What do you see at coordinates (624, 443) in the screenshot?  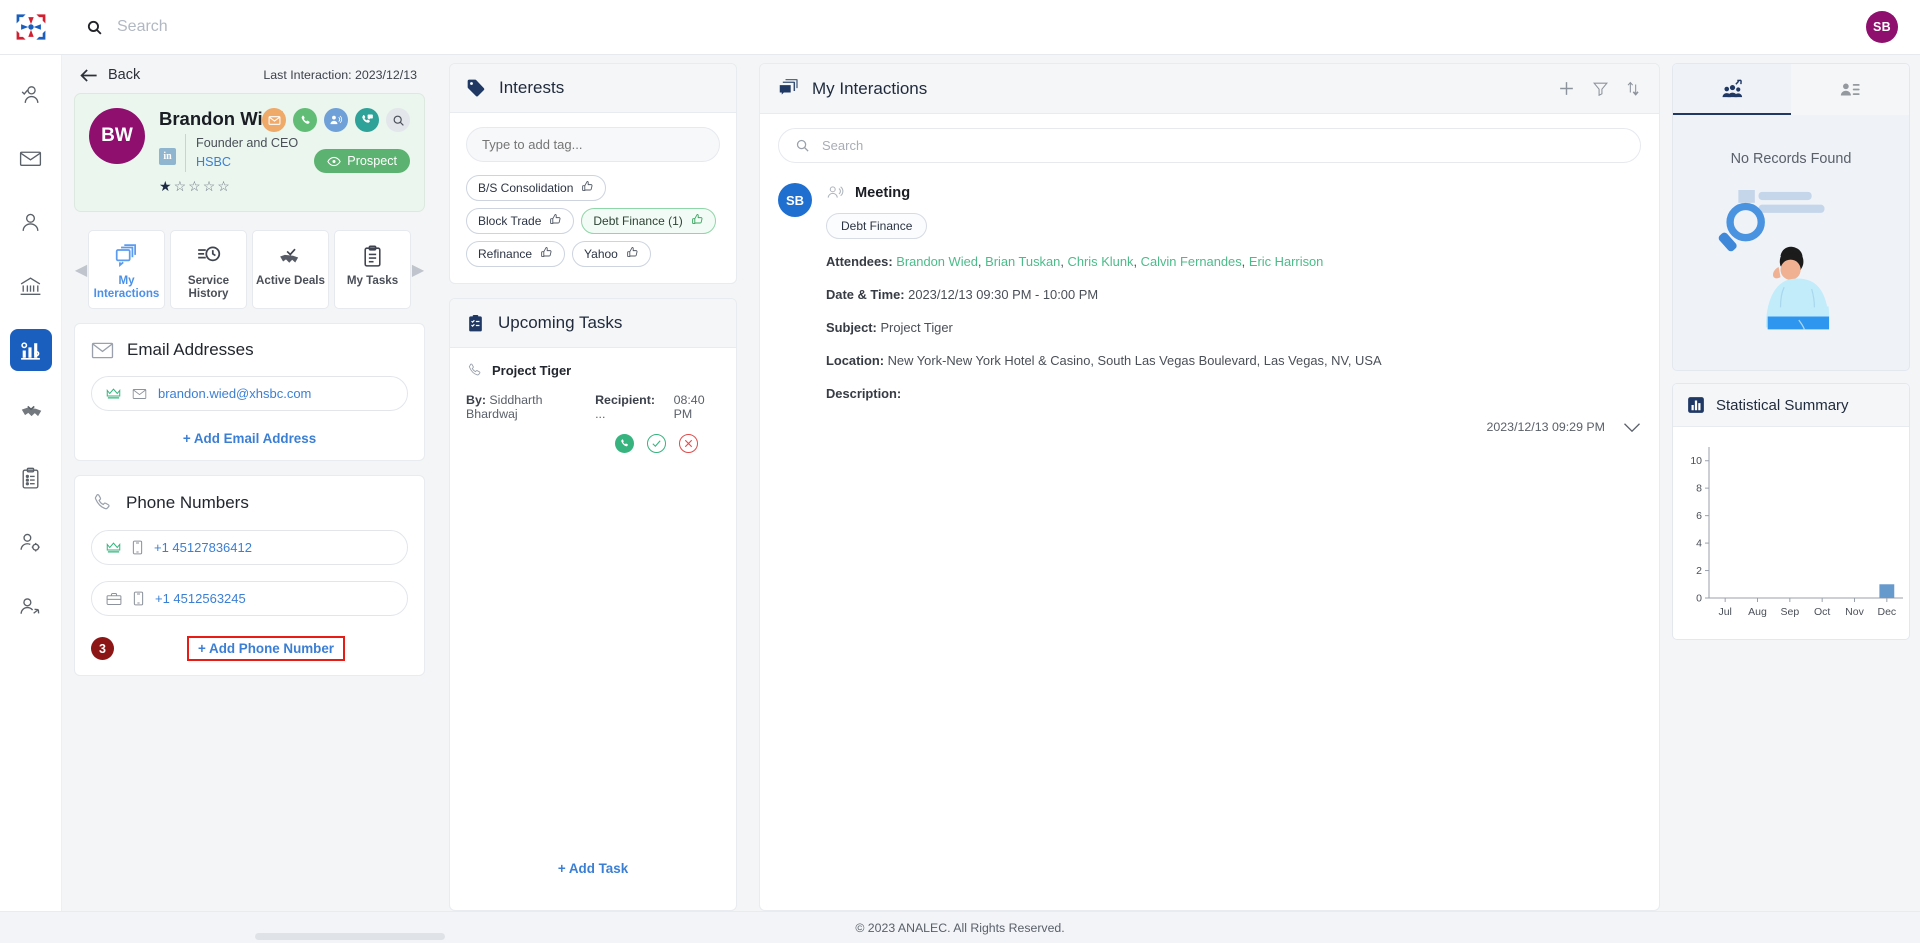 I see `task-call-icon` at bounding box center [624, 443].